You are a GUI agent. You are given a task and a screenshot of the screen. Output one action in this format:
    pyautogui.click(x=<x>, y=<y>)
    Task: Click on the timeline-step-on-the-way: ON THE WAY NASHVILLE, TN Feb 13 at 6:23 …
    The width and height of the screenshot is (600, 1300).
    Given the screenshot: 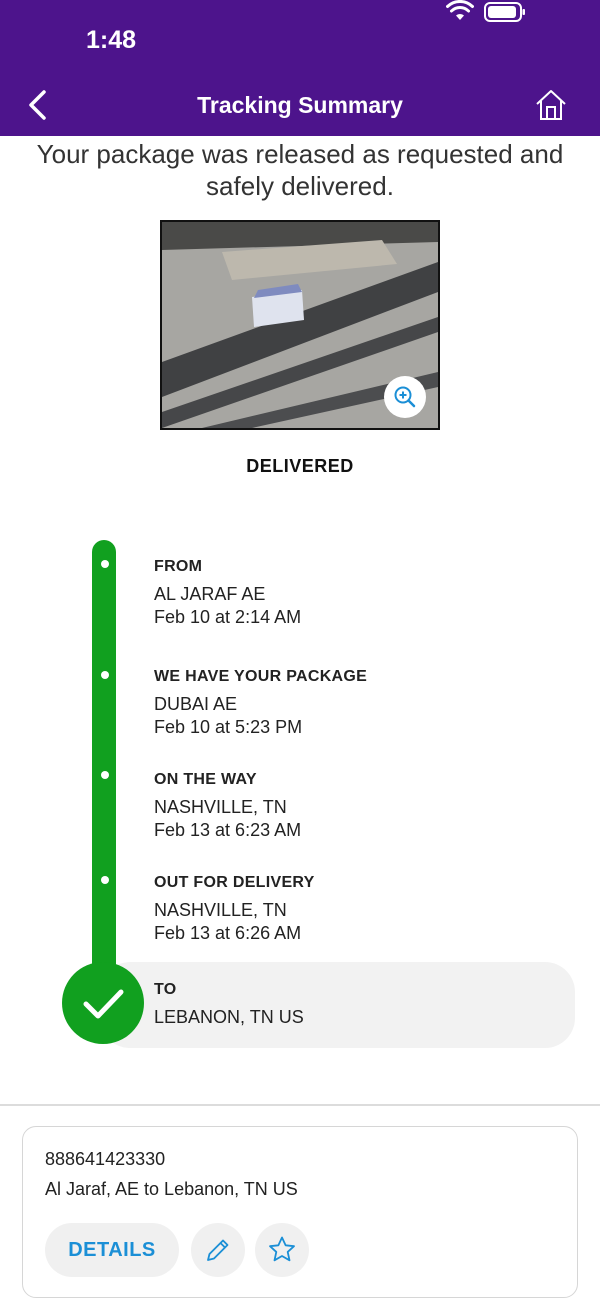 What is the action you would take?
    pyautogui.click(x=227, y=806)
    